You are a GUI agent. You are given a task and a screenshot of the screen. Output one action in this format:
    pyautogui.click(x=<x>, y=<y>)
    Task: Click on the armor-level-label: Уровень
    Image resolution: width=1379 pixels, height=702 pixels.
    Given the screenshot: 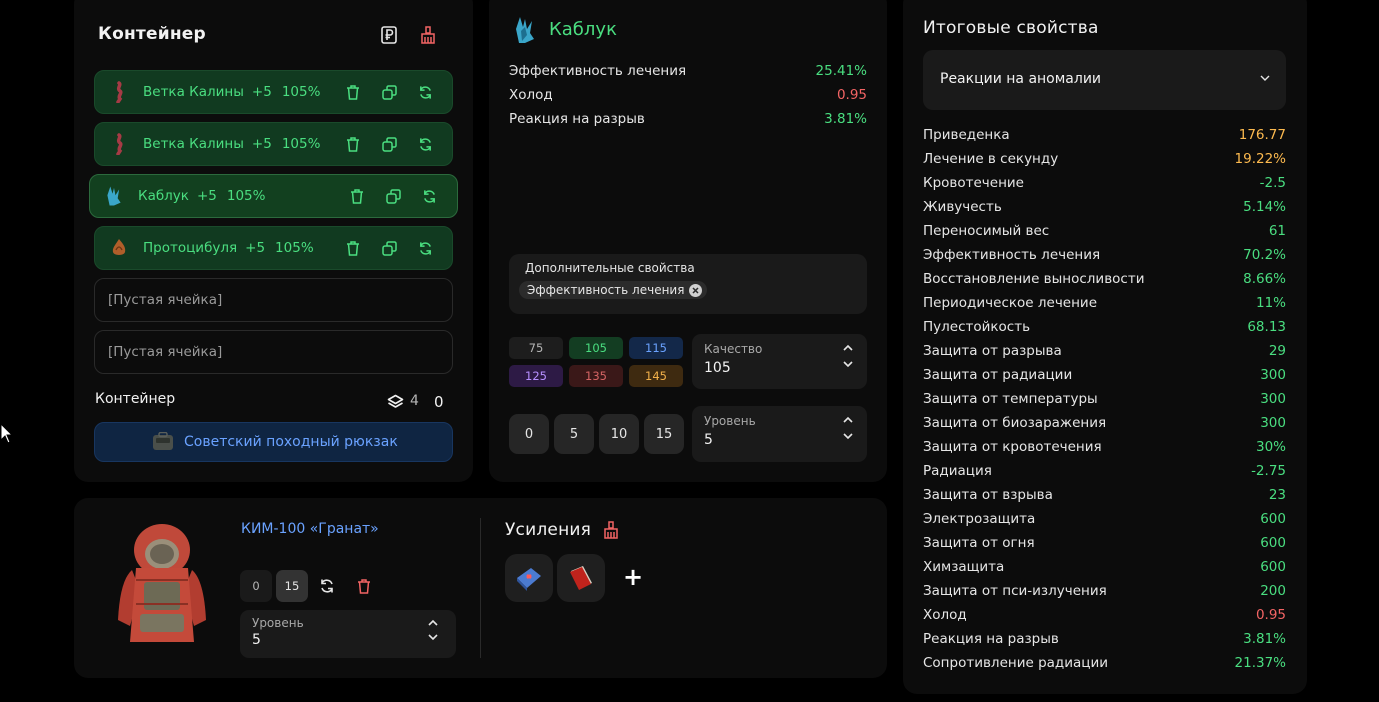 What is the action you would take?
    pyautogui.click(x=278, y=623)
    